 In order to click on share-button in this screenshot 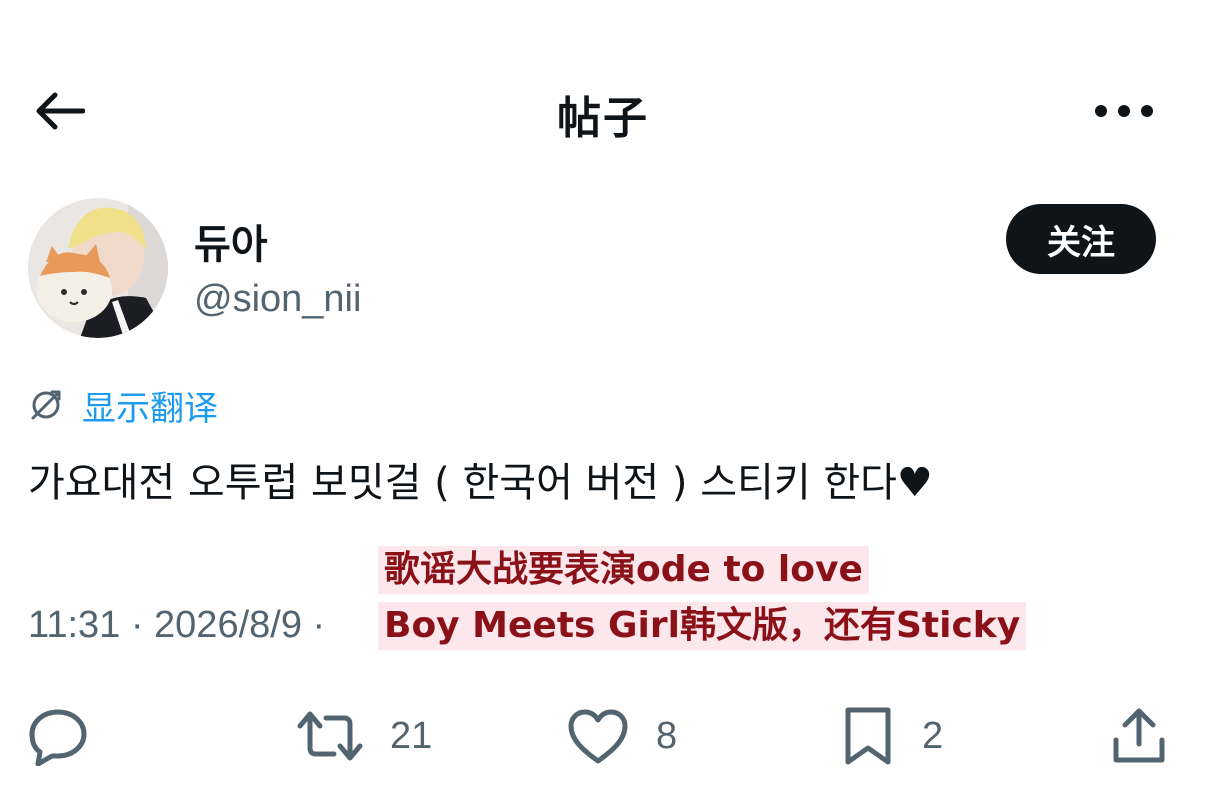, I will do `click(1139, 736)`.